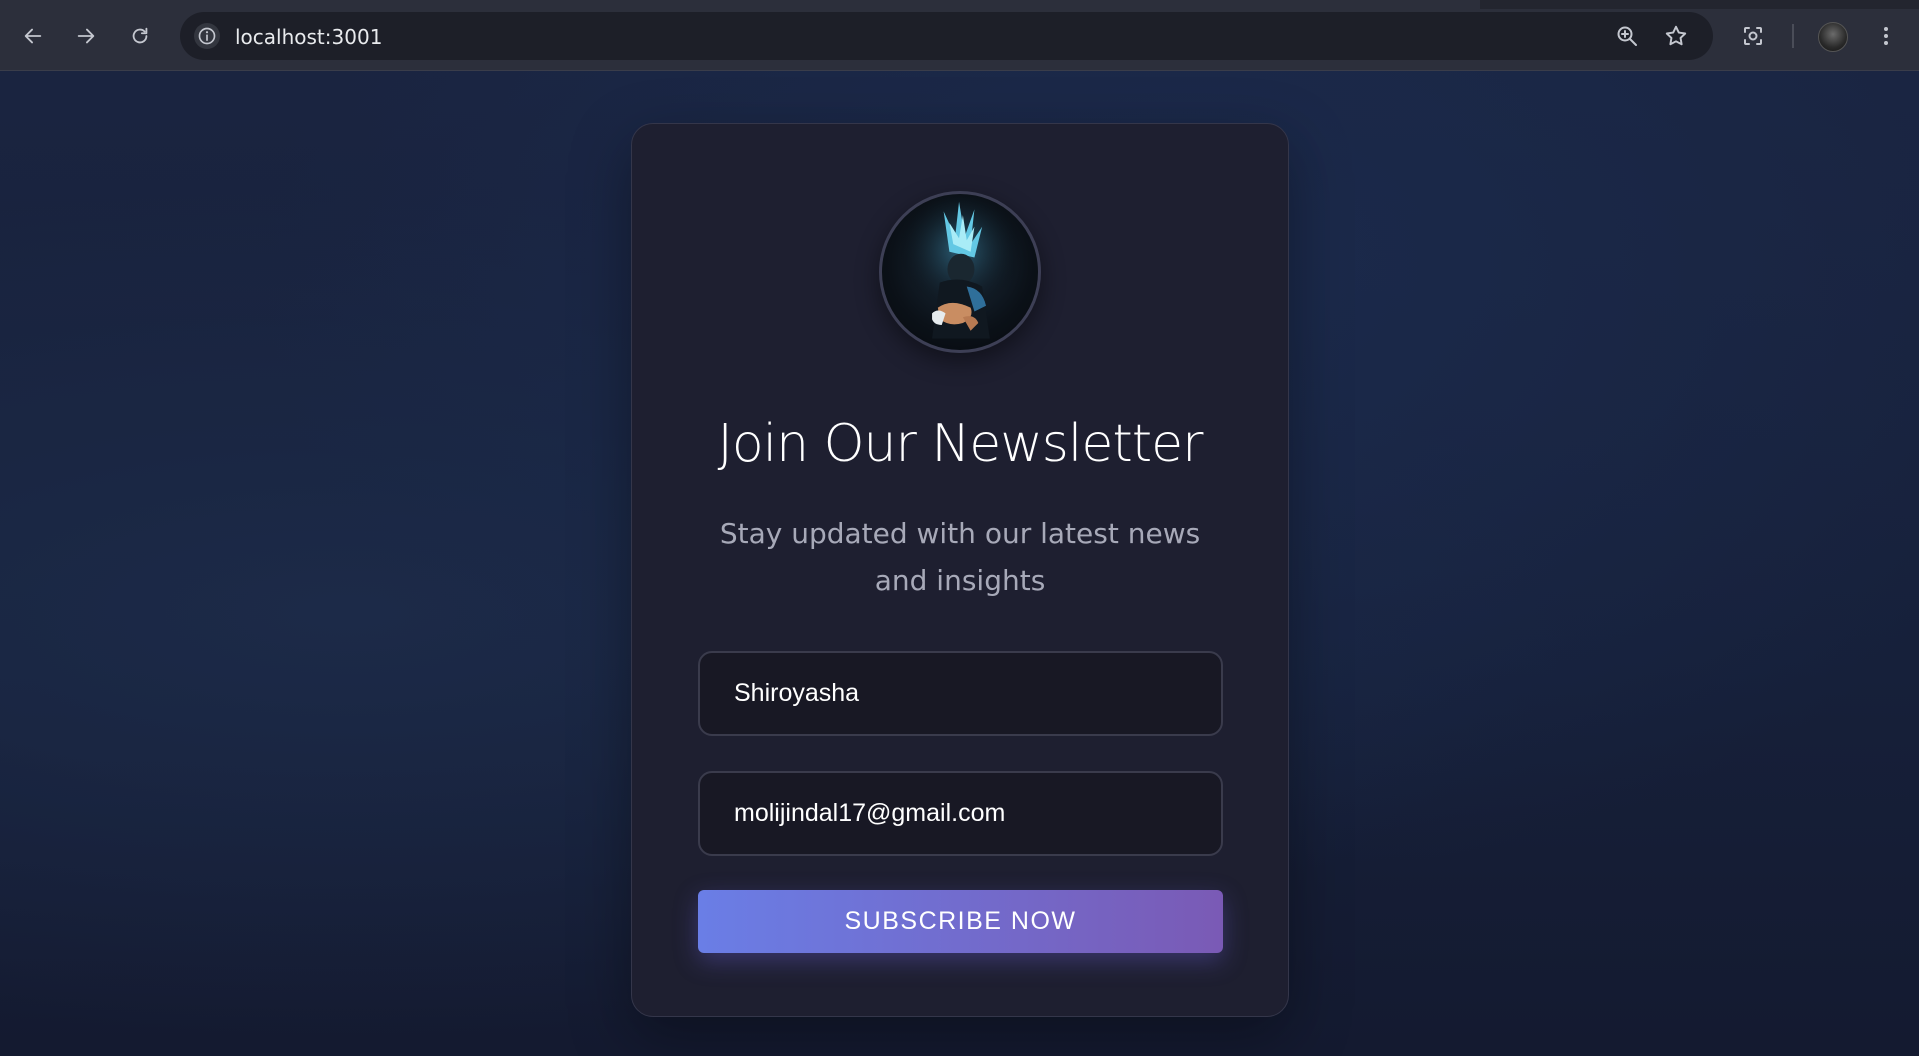  Describe the element at coordinates (308, 37) in the screenshot. I see `url-text: localhost:3001` at that location.